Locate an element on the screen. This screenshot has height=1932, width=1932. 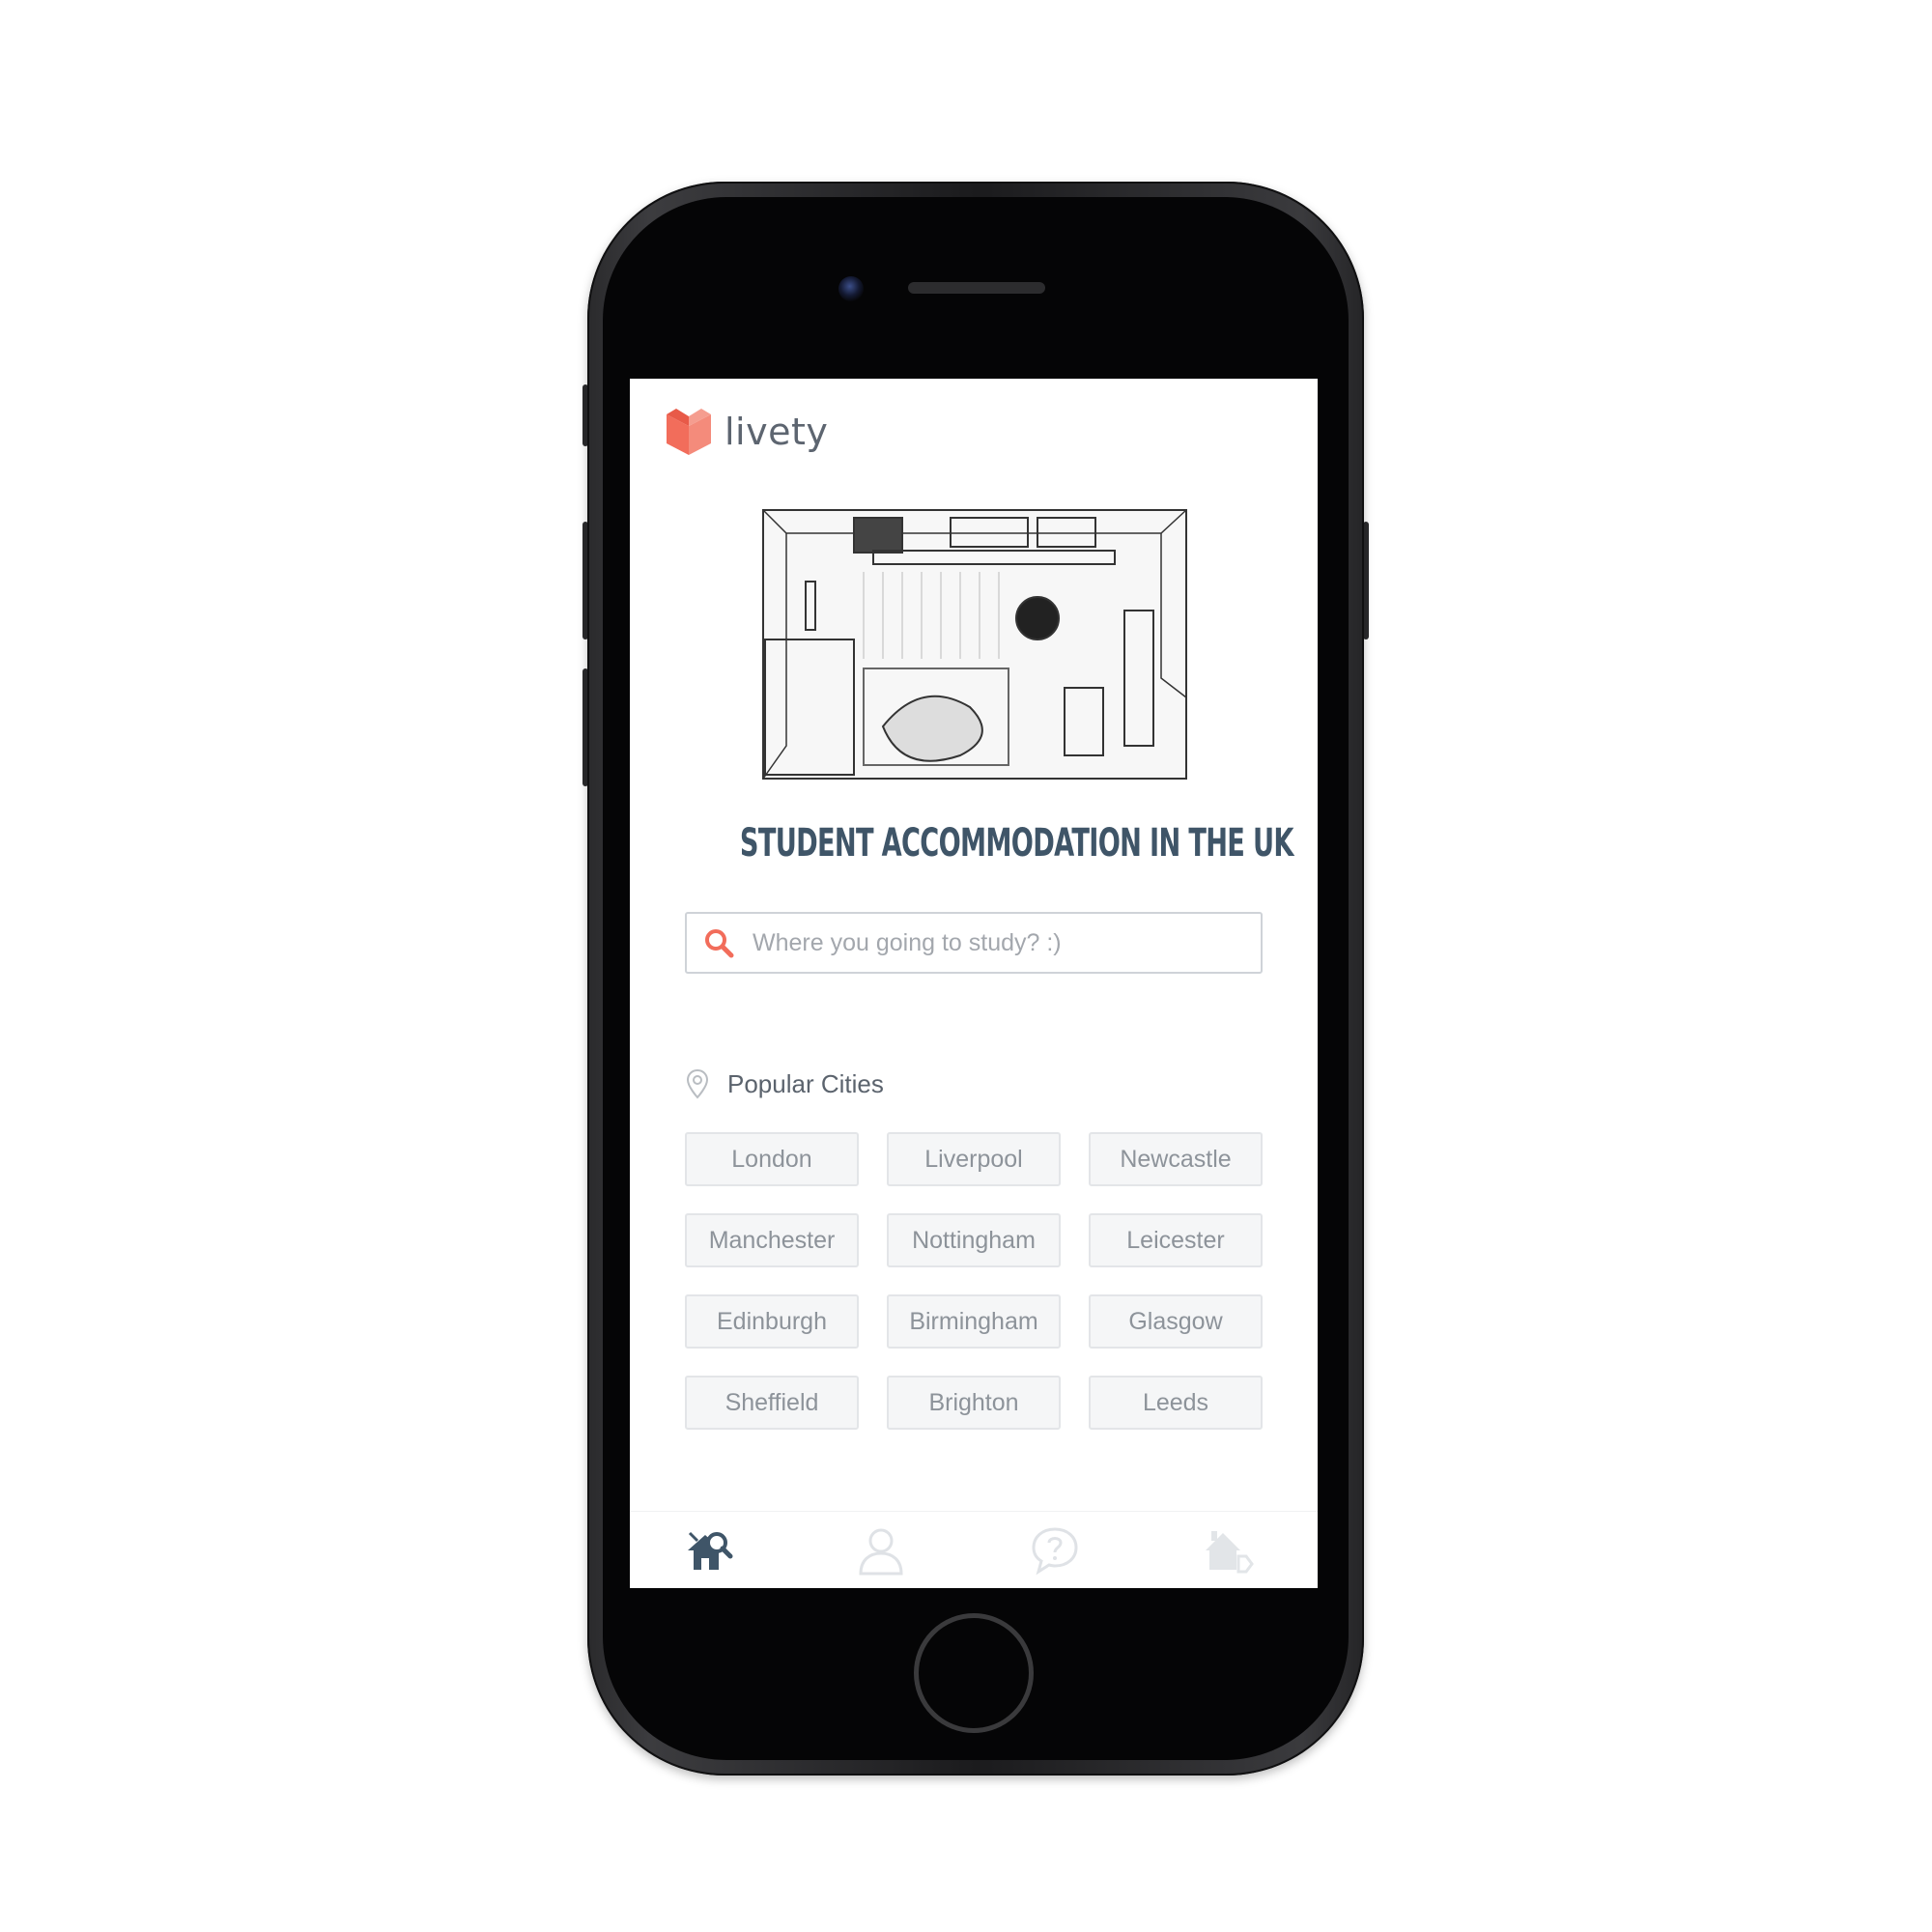
brand-name: livety is located at coordinates (776, 432).